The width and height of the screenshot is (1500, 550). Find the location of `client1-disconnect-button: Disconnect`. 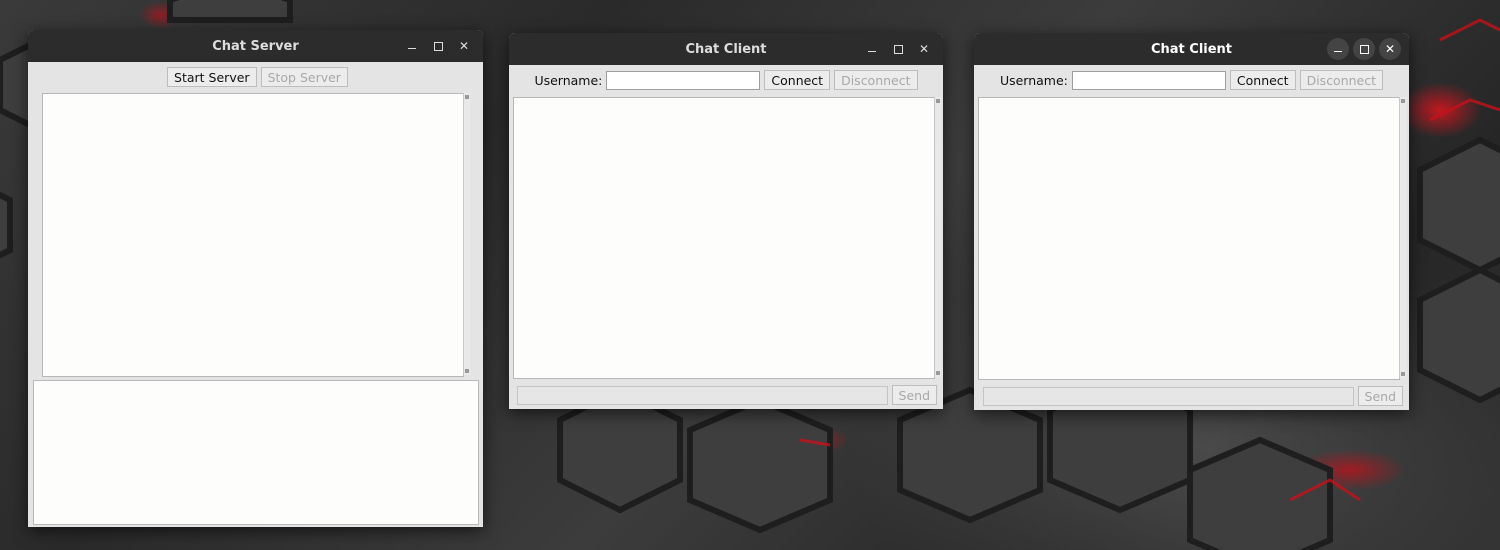

client1-disconnect-button: Disconnect is located at coordinates (876, 80).